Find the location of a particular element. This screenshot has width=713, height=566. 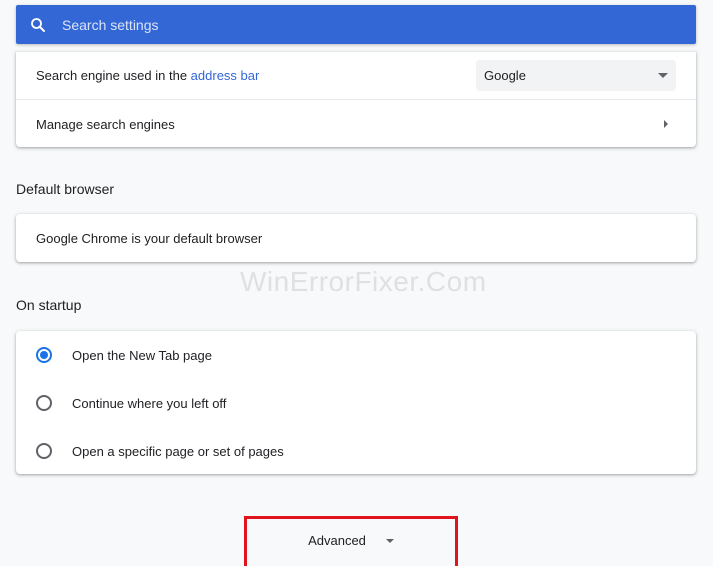

manage-search-engines-label: Manage search engines is located at coordinates (105, 124).